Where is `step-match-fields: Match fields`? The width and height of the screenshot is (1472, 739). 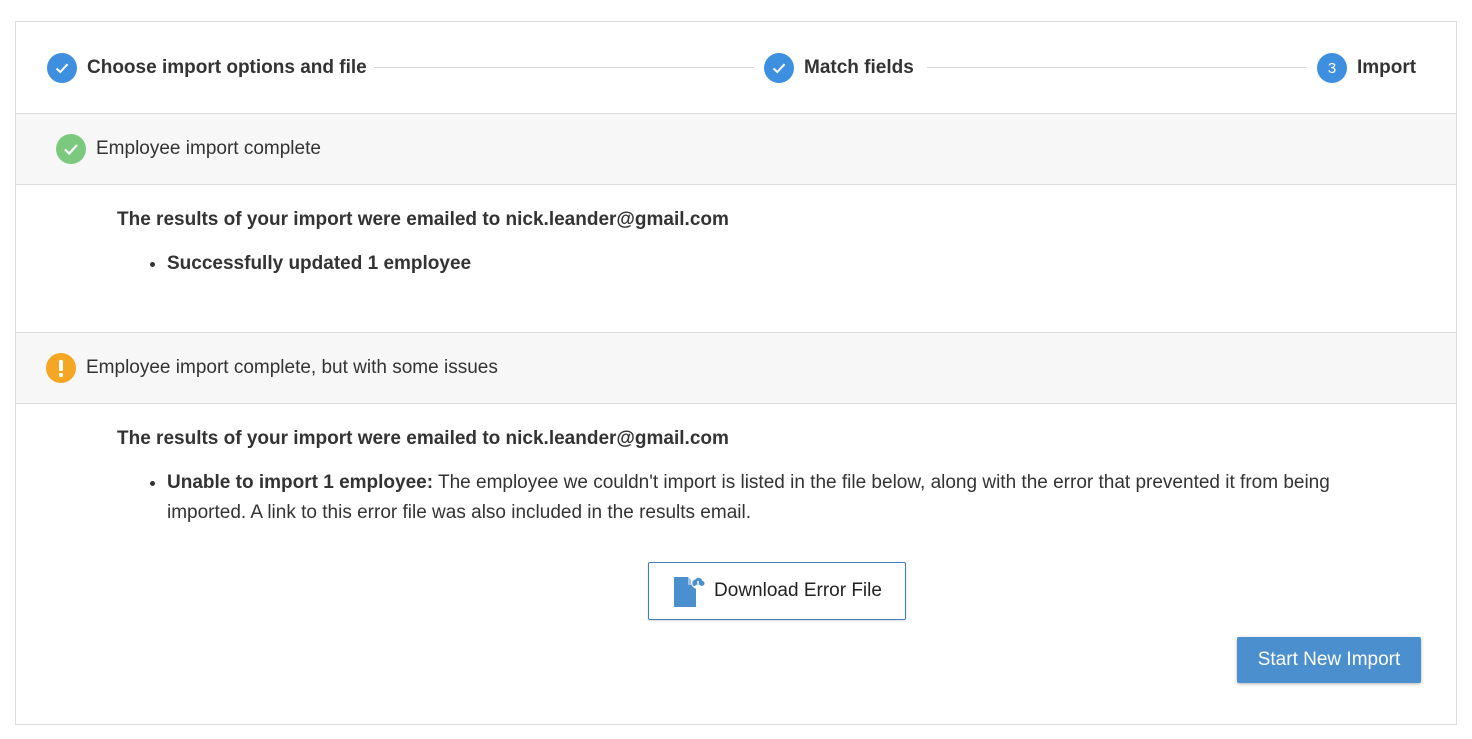
step-match-fields: Match fields is located at coordinates (839, 68).